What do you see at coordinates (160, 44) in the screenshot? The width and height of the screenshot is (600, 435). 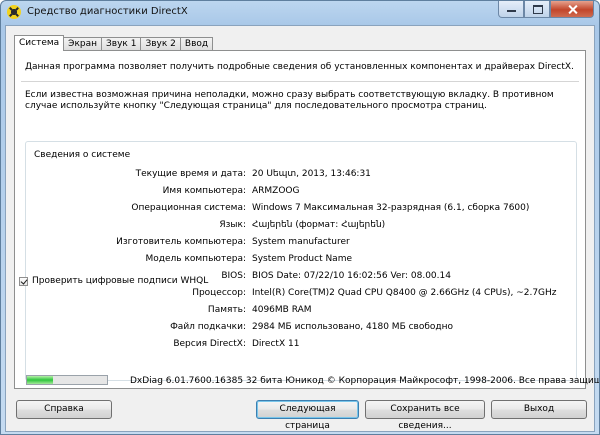 I see `tab-sound-2: Звук 2` at bounding box center [160, 44].